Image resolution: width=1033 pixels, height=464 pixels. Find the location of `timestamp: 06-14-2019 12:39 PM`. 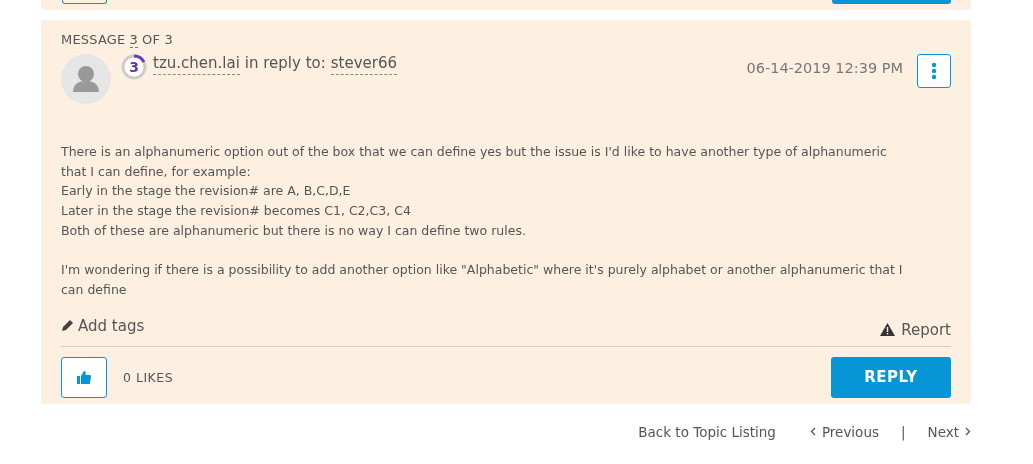

timestamp: 06-14-2019 12:39 PM is located at coordinates (824, 68).